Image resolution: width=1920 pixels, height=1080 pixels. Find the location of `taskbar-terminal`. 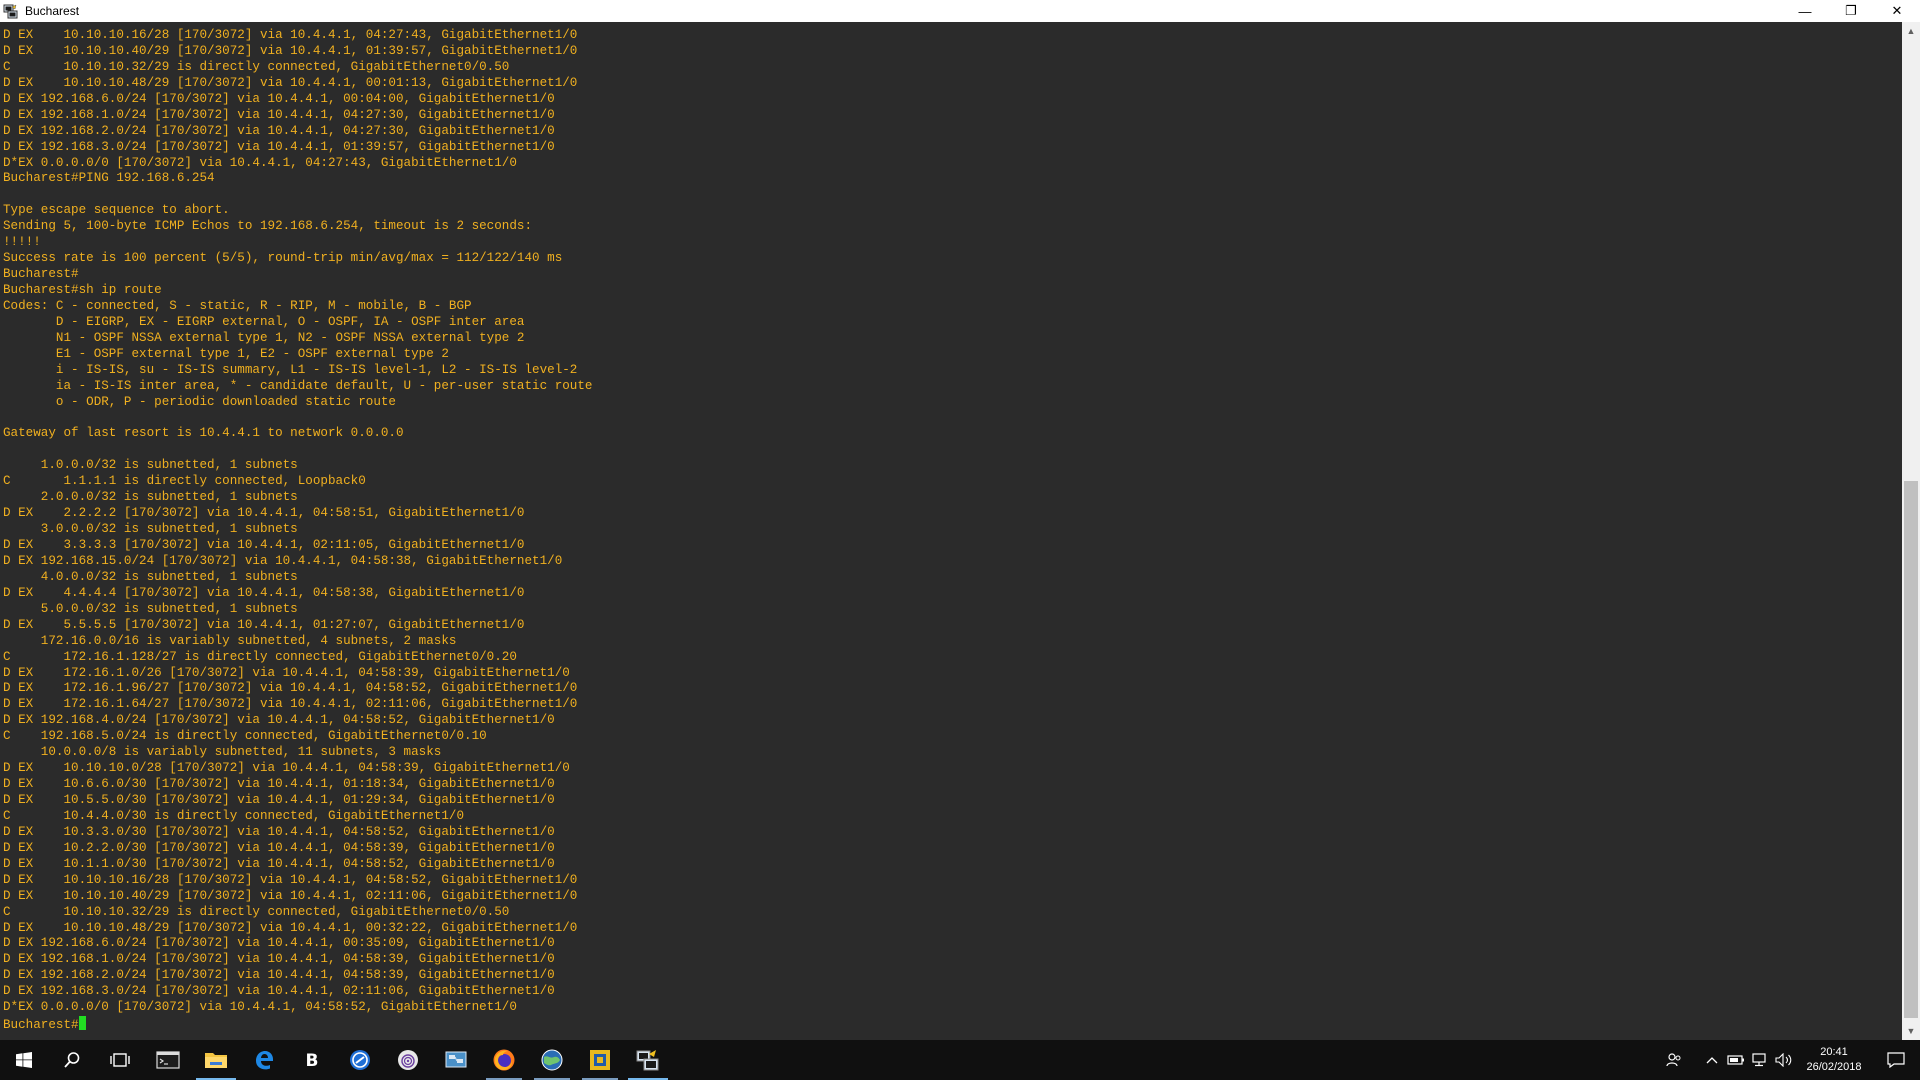

taskbar-terminal is located at coordinates (168, 1060).